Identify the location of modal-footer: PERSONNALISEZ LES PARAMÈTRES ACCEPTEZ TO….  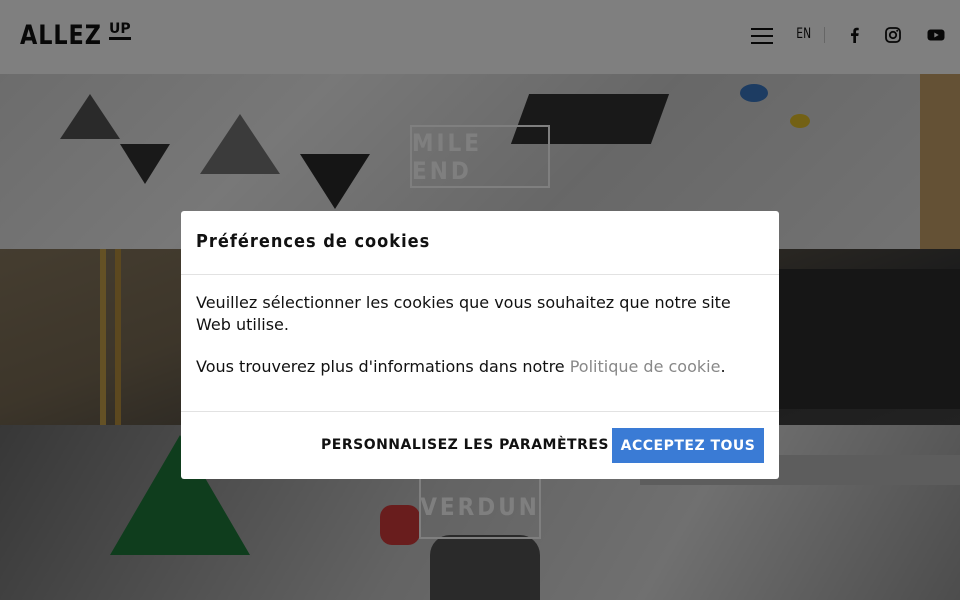
(480, 445).